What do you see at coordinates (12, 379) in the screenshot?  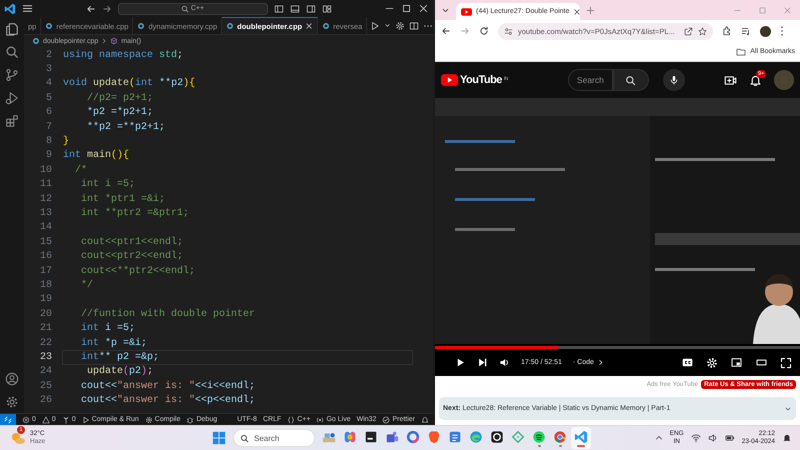 I see `account-icon` at bounding box center [12, 379].